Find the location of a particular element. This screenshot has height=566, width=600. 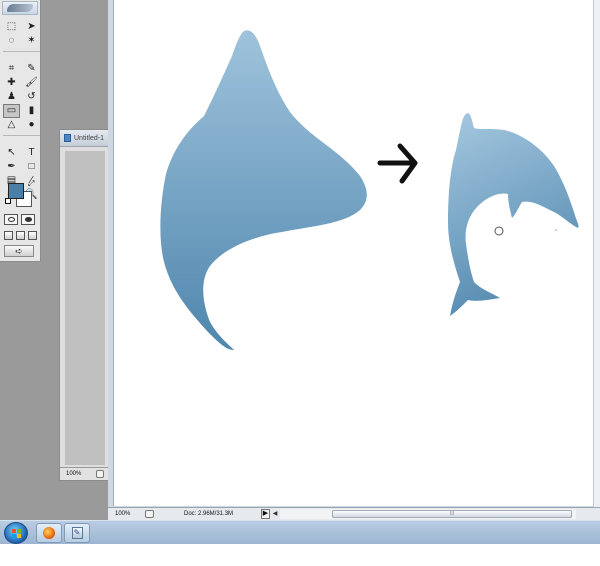

jump-to-imageready-button: ➪ is located at coordinates (19, 251).